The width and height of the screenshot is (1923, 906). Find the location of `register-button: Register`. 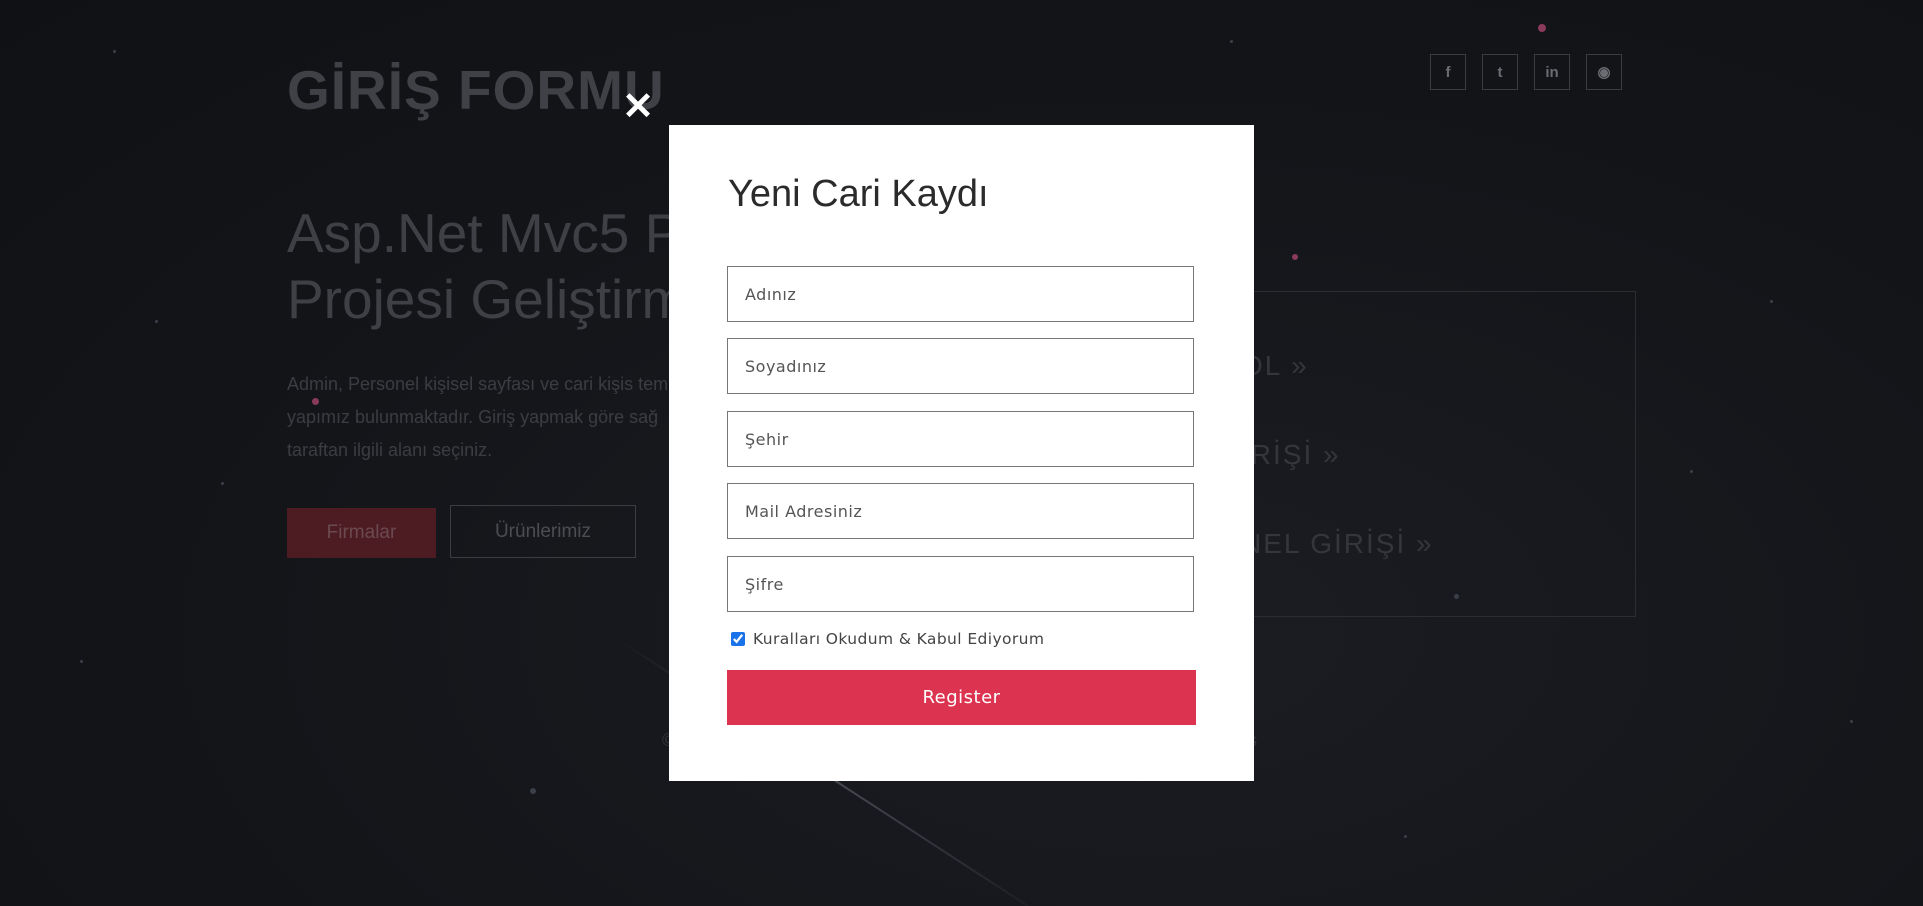

register-button: Register is located at coordinates (961, 697).